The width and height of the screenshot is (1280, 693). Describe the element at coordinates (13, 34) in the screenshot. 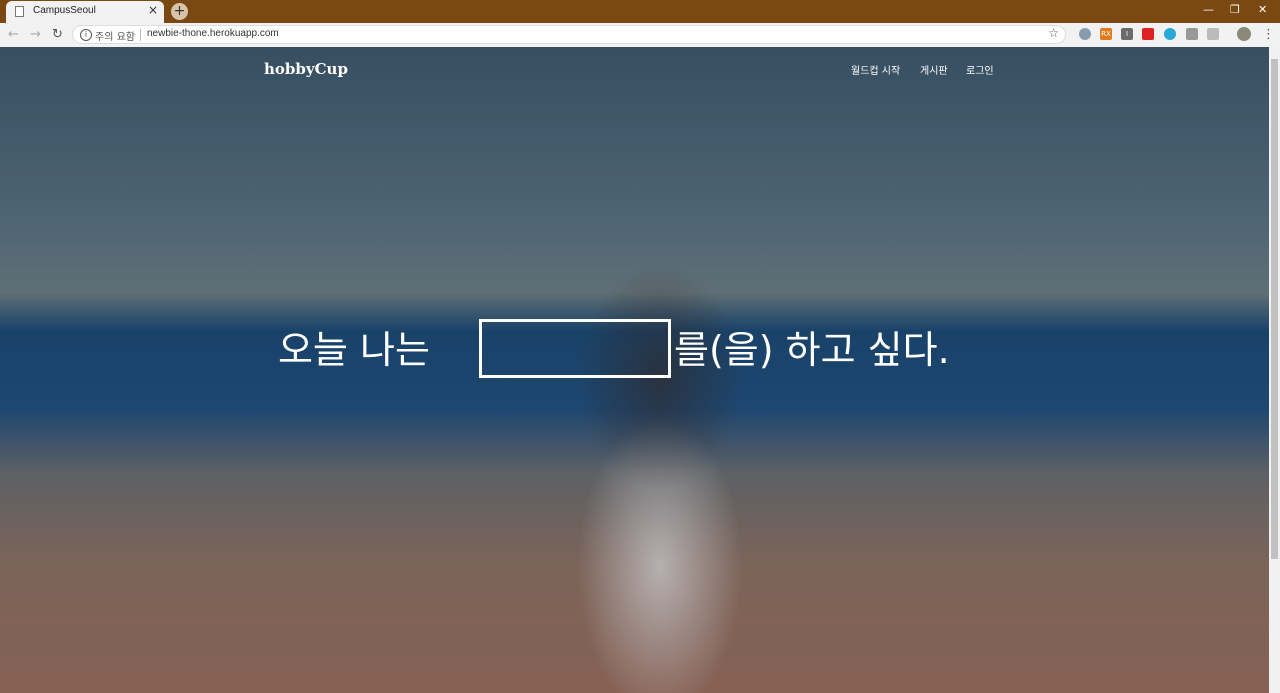

I see `back-arrow-icon: ←` at that location.